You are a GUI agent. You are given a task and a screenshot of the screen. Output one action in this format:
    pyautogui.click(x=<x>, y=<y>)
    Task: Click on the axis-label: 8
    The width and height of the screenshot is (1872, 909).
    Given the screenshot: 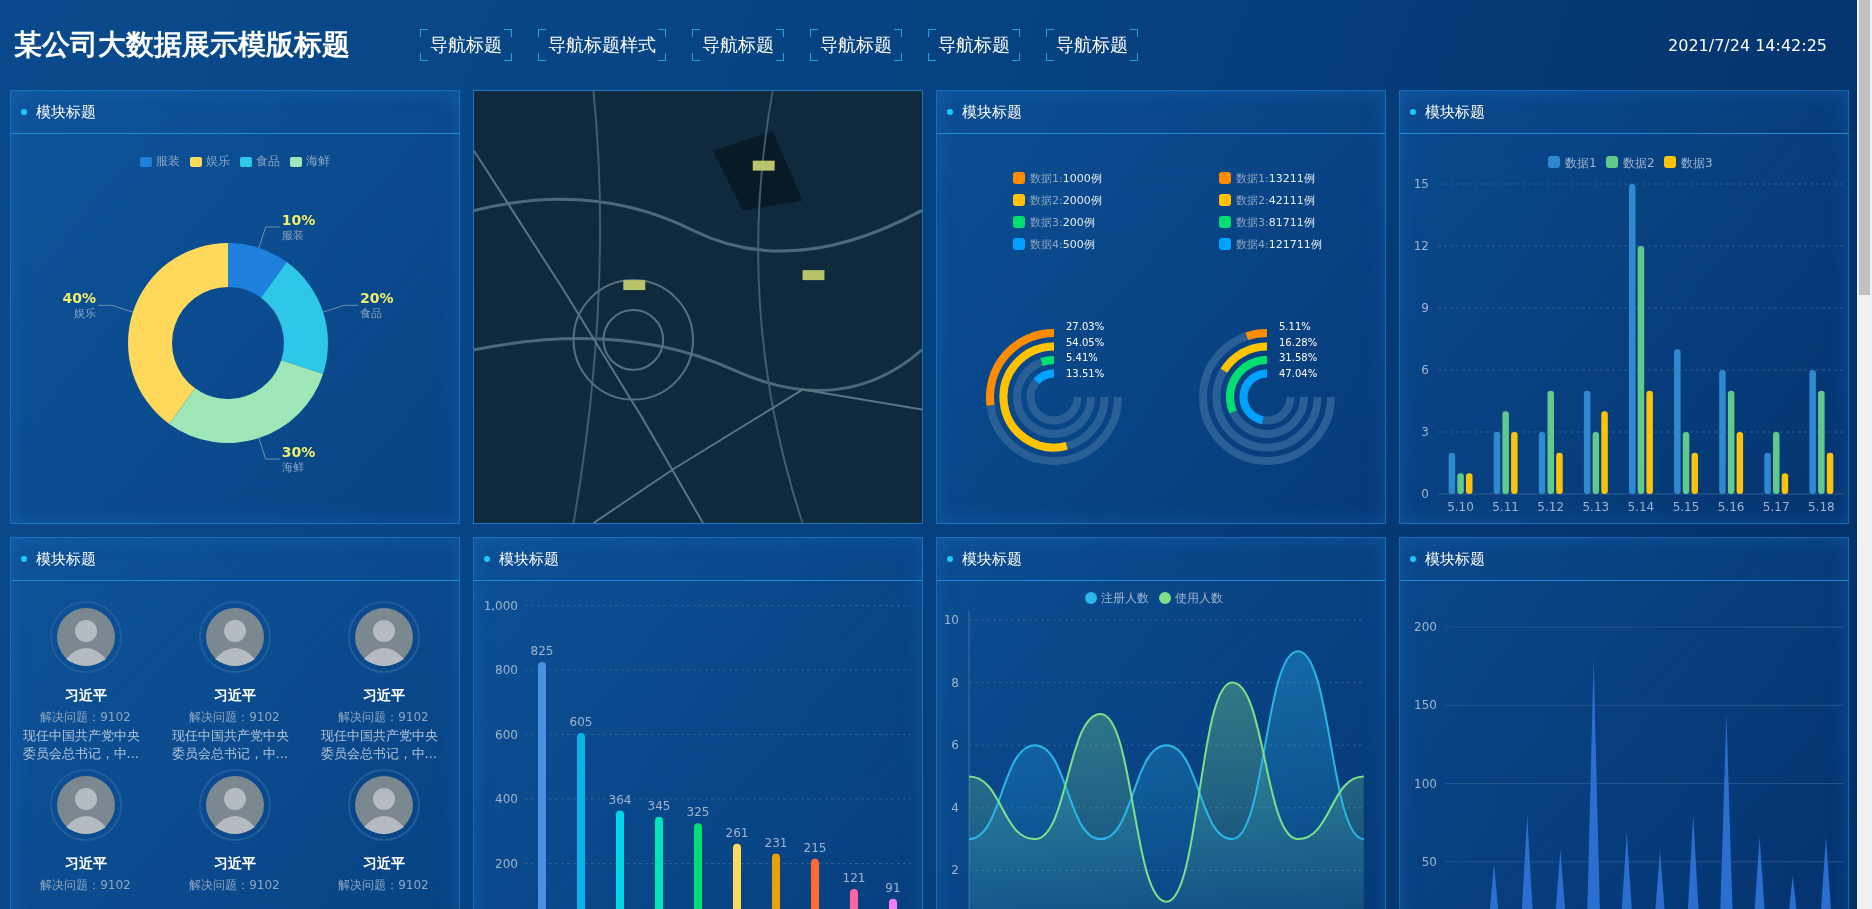 What is the action you would take?
    pyautogui.click(x=955, y=682)
    